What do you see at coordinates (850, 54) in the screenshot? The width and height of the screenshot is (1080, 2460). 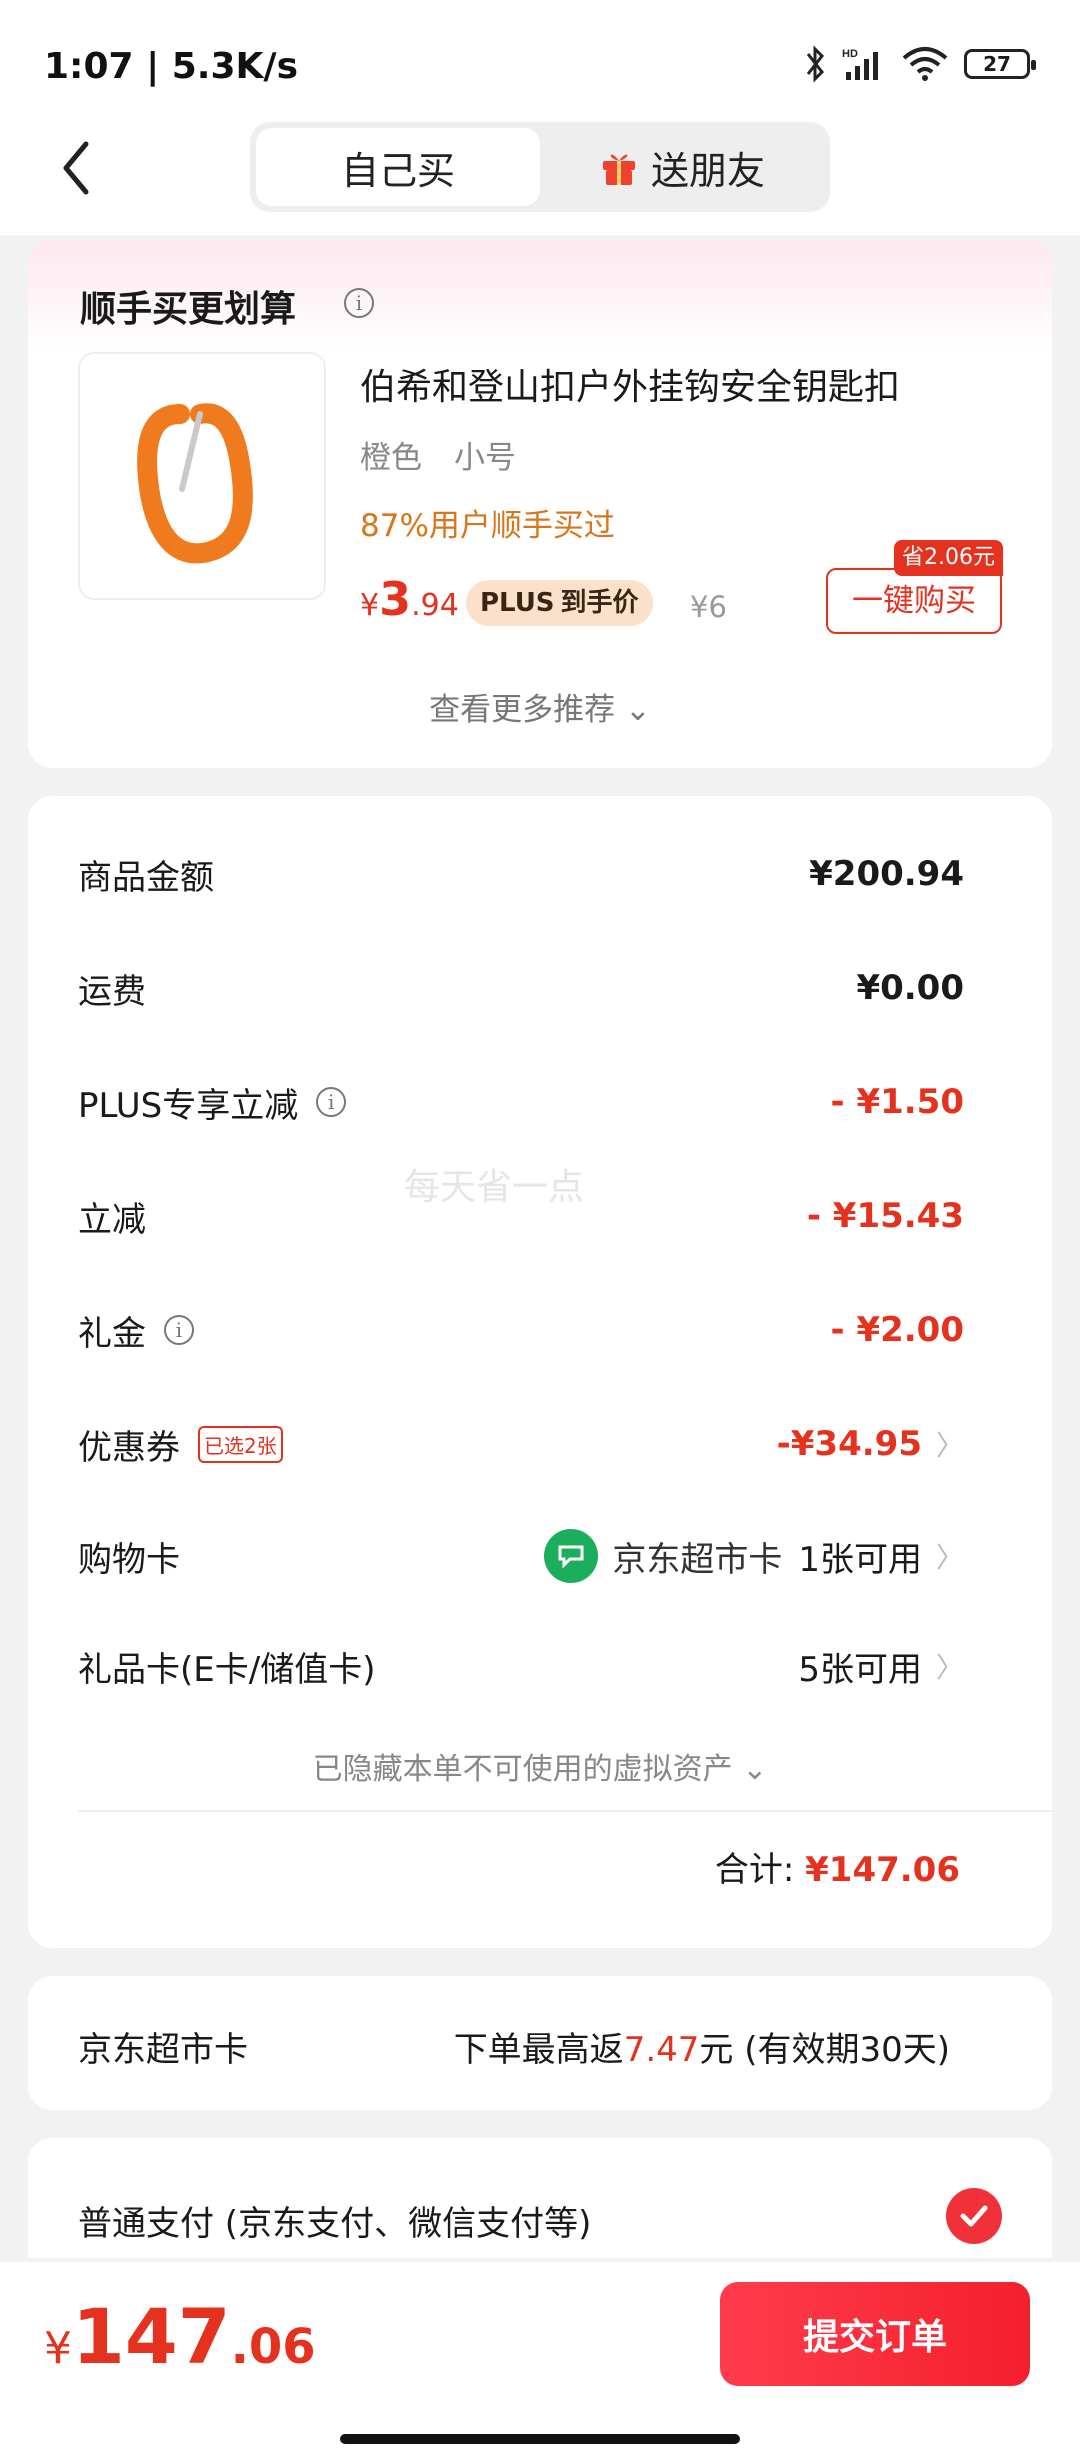 I see `svg-text: HD` at bounding box center [850, 54].